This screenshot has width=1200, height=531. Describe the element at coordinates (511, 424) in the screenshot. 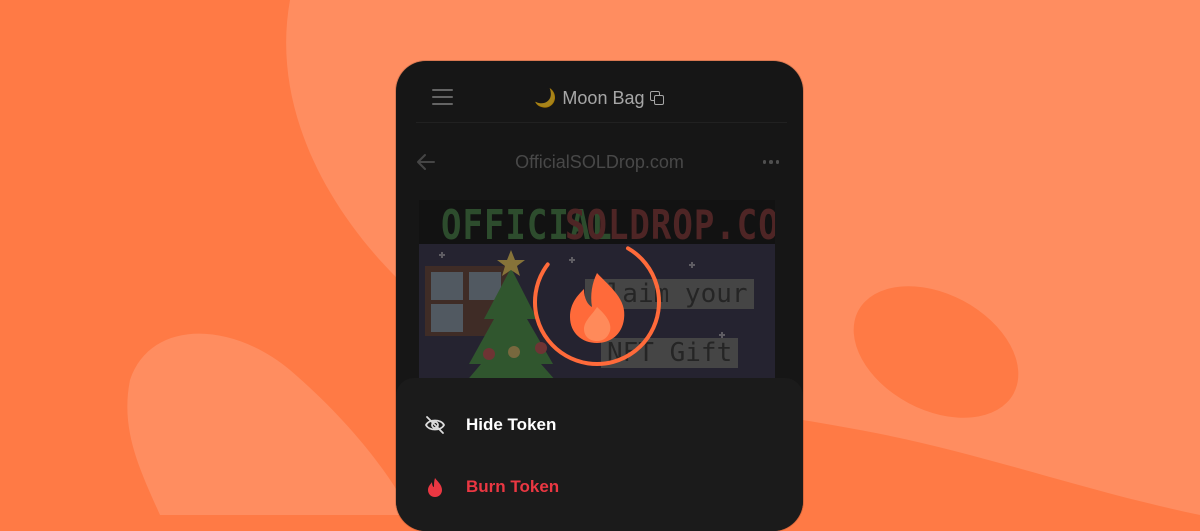

I see `hide-token-label: Hide Token` at that location.